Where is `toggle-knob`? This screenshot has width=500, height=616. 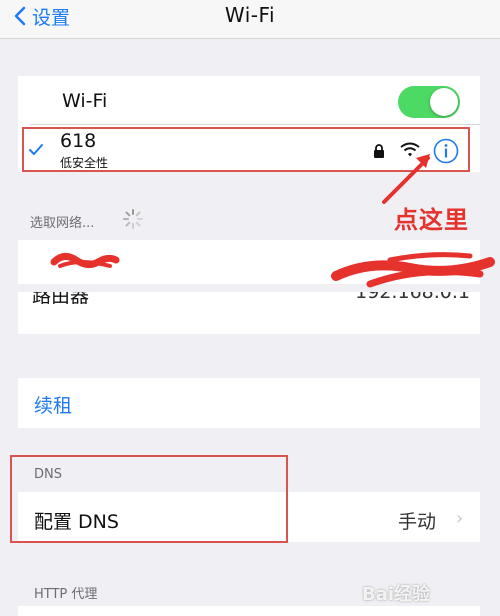
toggle-knob is located at coordinates (444, 102).